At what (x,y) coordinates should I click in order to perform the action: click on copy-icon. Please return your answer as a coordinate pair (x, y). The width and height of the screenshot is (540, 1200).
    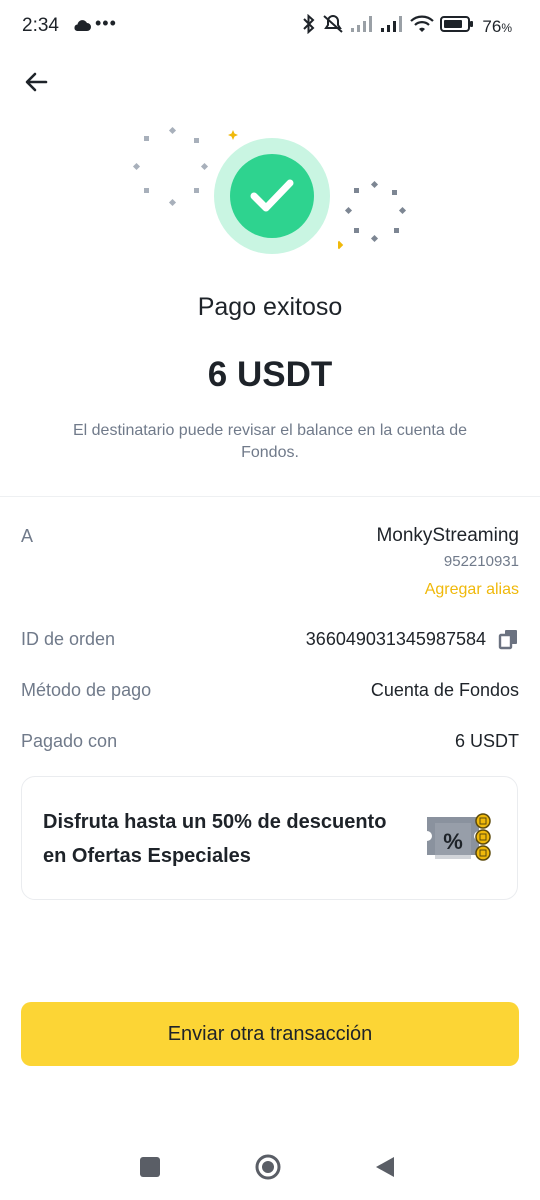
    Looking at the image, I should click on (509, 639).